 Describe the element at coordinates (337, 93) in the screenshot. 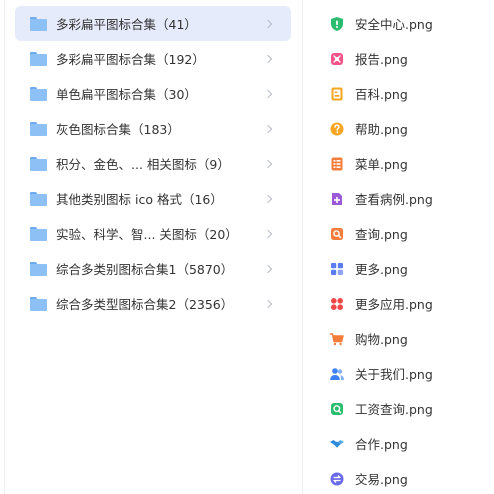

I see `book-icon` at that location.